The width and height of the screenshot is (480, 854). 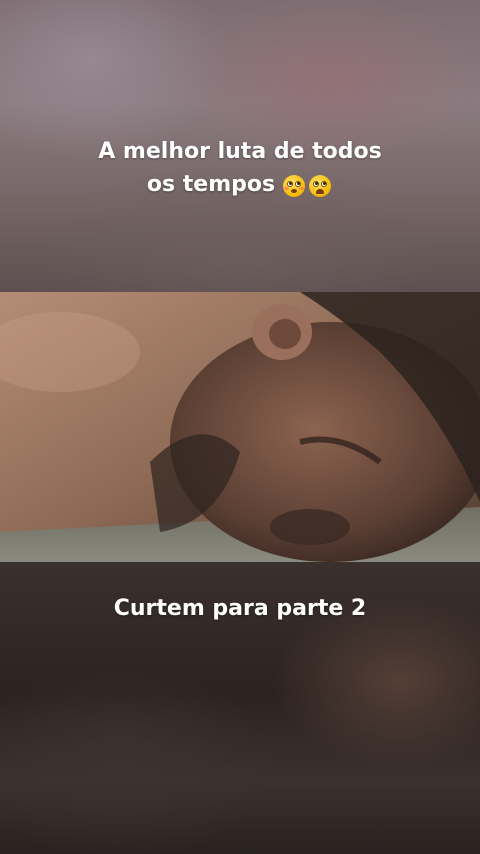 I want to click on worried-face-icon, so click(x=320, y=185).